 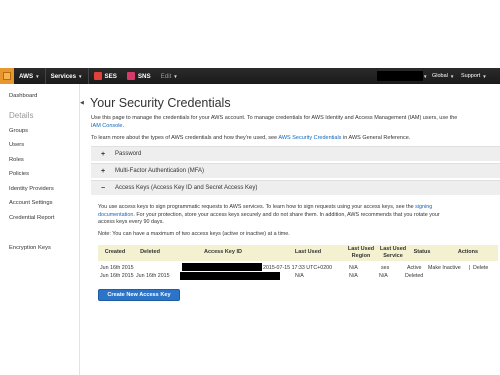 I want to click on page-title: Your Security Credentials, so click(x=160, y=103).